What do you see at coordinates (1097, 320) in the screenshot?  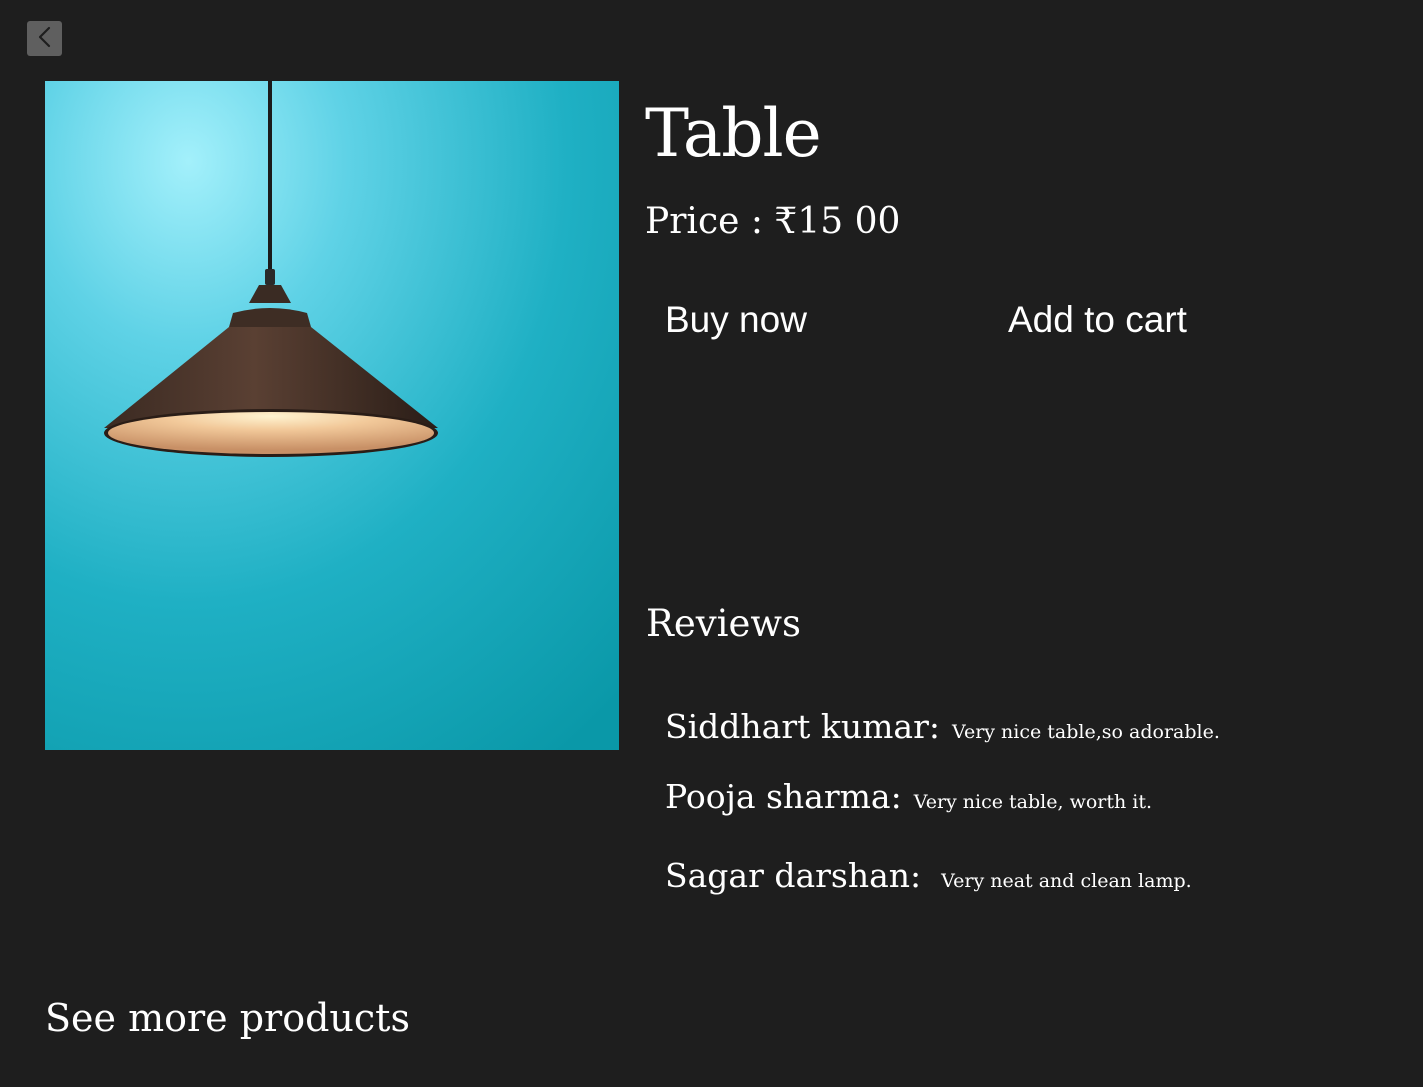 I see `add-to-cart-button: Add to cart` at bounding box center [1097, 320].